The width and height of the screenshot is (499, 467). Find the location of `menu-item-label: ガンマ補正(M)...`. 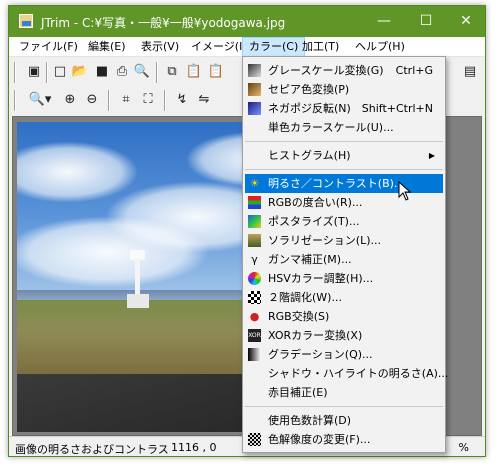

menu-item-label: ガンマ補正(M)... is located at coordinates (310, 259).